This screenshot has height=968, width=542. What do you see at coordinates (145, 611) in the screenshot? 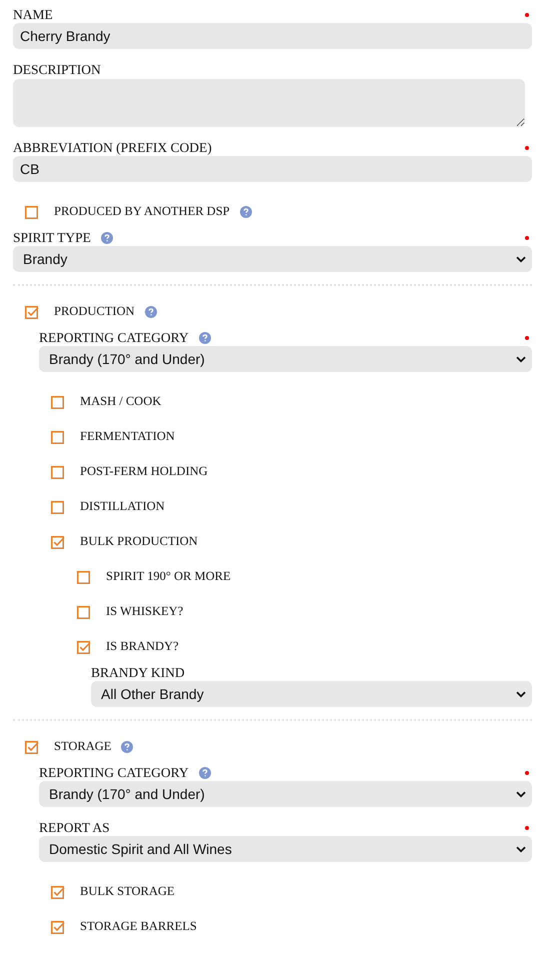
I see `checkbox-label: IS WHISKEY?` at bounding box center [145, 611].